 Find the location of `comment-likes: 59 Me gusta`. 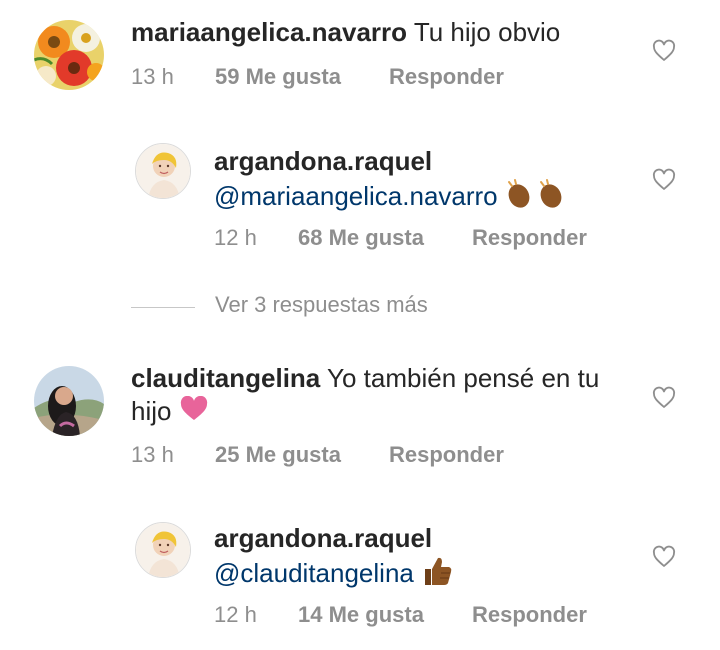

comment-likes: 59 Me gusta is located at coordinates (278, 77).